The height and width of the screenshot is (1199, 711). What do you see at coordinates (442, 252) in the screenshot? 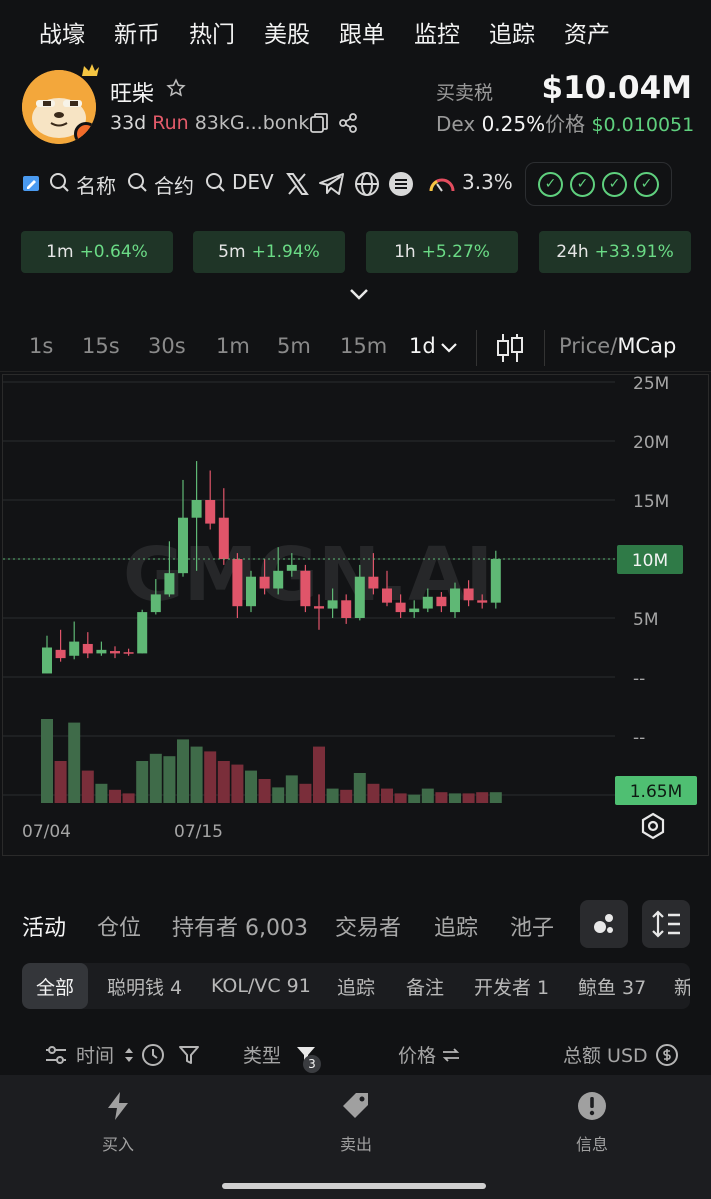
I see `change-1h: 1h +5.27%` at bounding box center [442, 252].